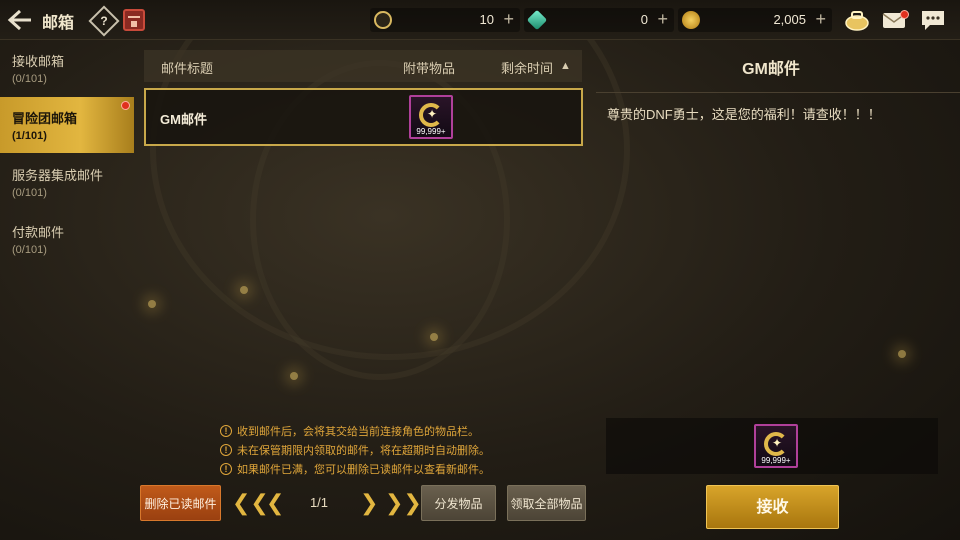  I want to click on bag-icon, so click(857, 20).